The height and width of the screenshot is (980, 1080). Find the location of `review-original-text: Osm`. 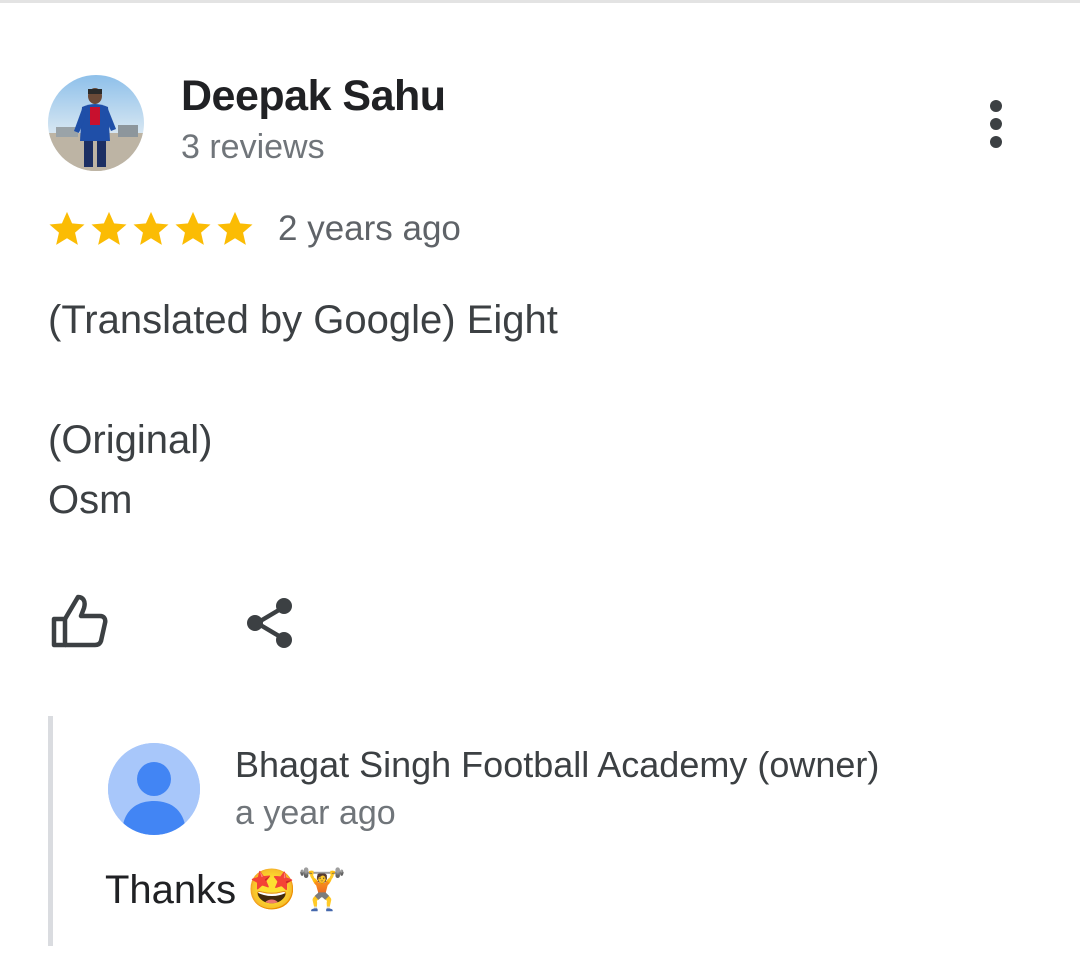

review-original-text: Osm is located at coordinates (90, 500).